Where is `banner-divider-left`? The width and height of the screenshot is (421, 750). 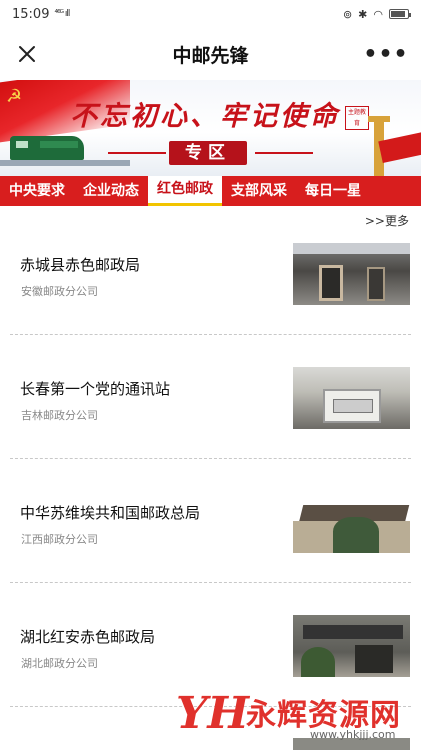 banner-divider-left is located at coordinates (137, 153).